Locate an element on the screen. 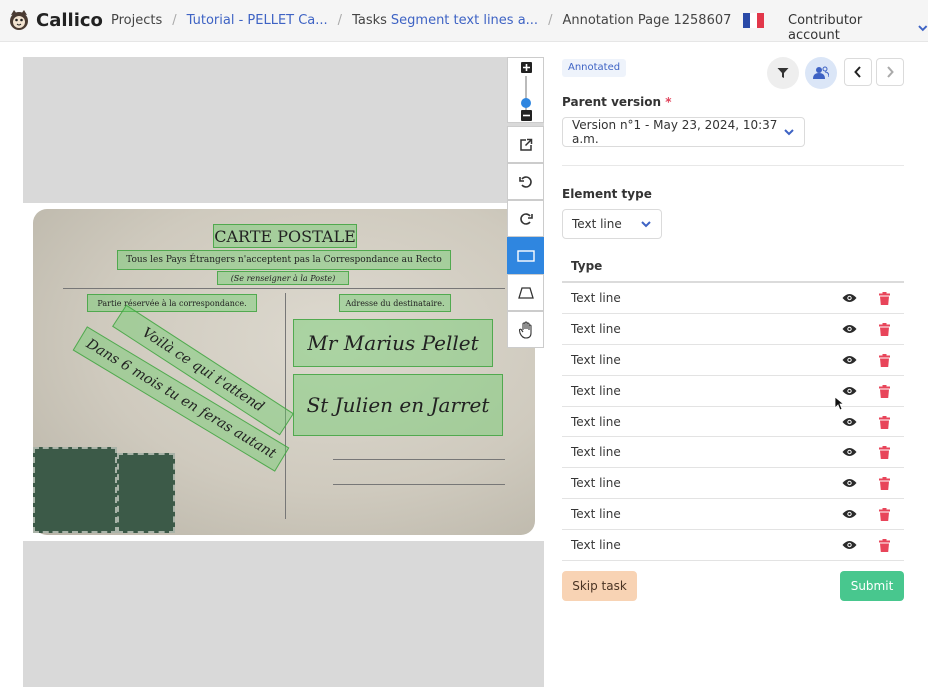 Image resolution: width=928 pixels, height=700 pixels. postcard-right-header: Adresse du destinataire. is located at coordinates (395, 303).